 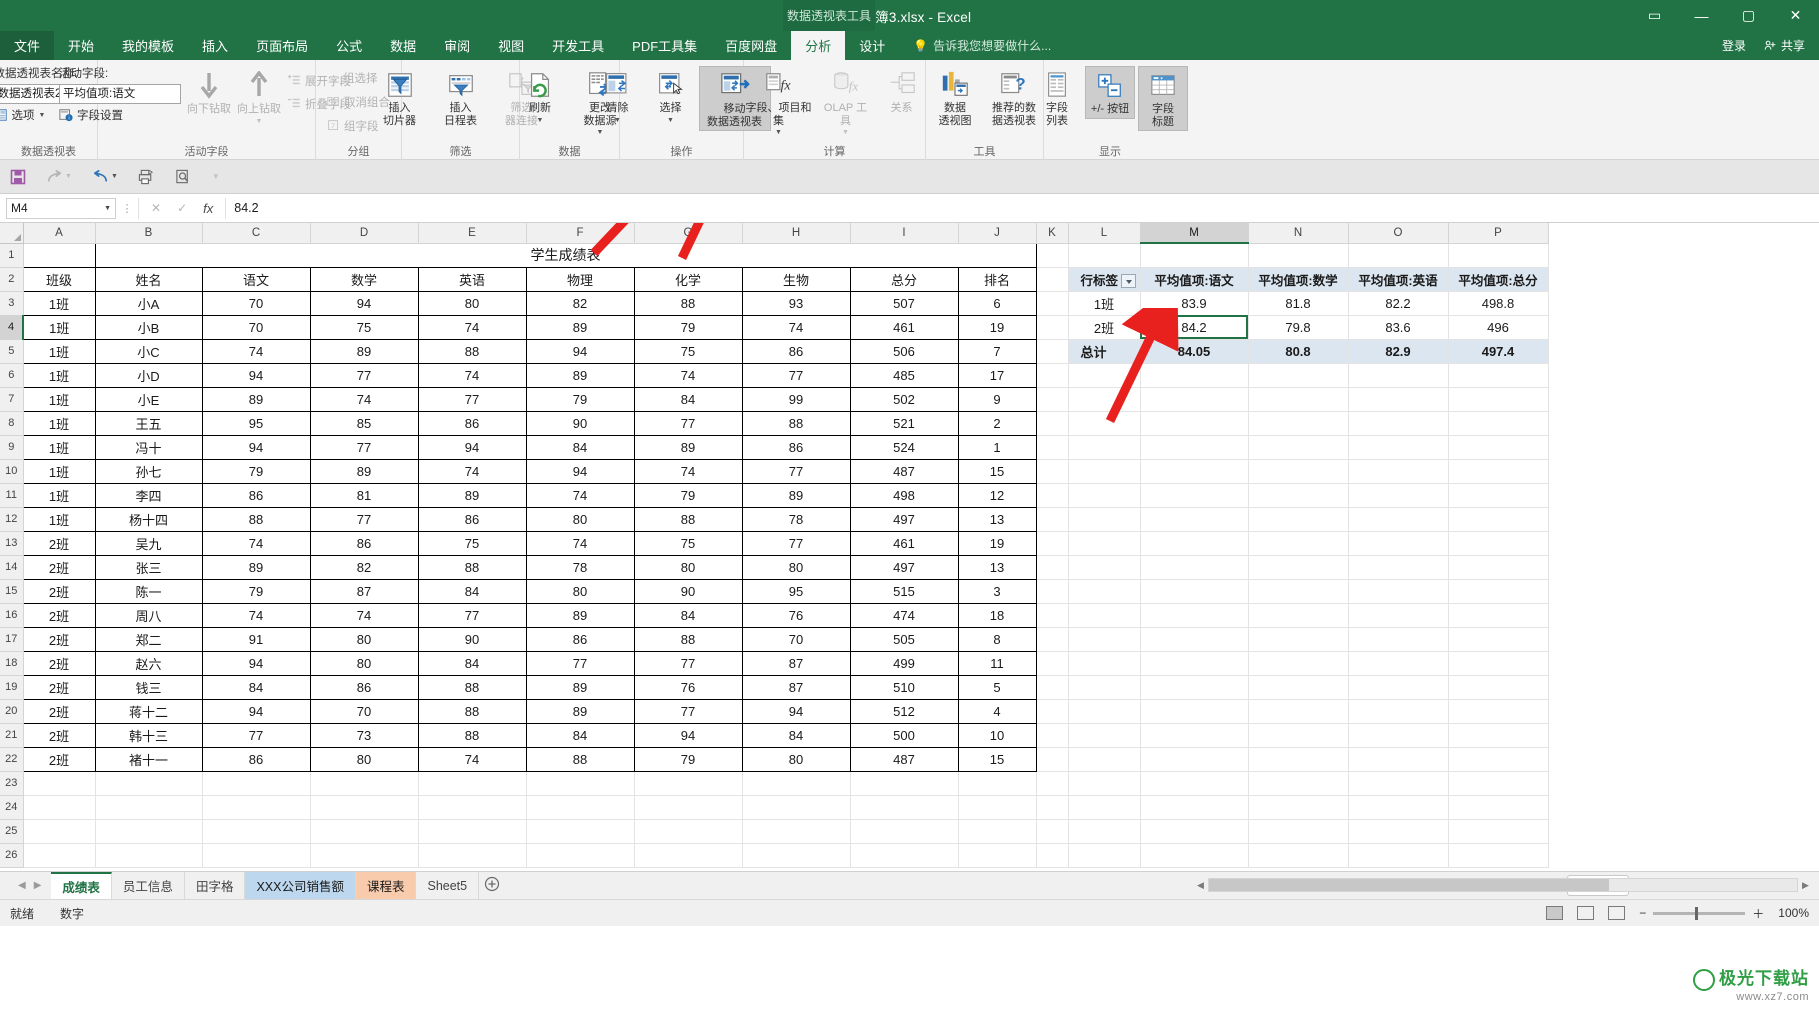 I want to click on hscroll-track, so click(x=1503, y=885).